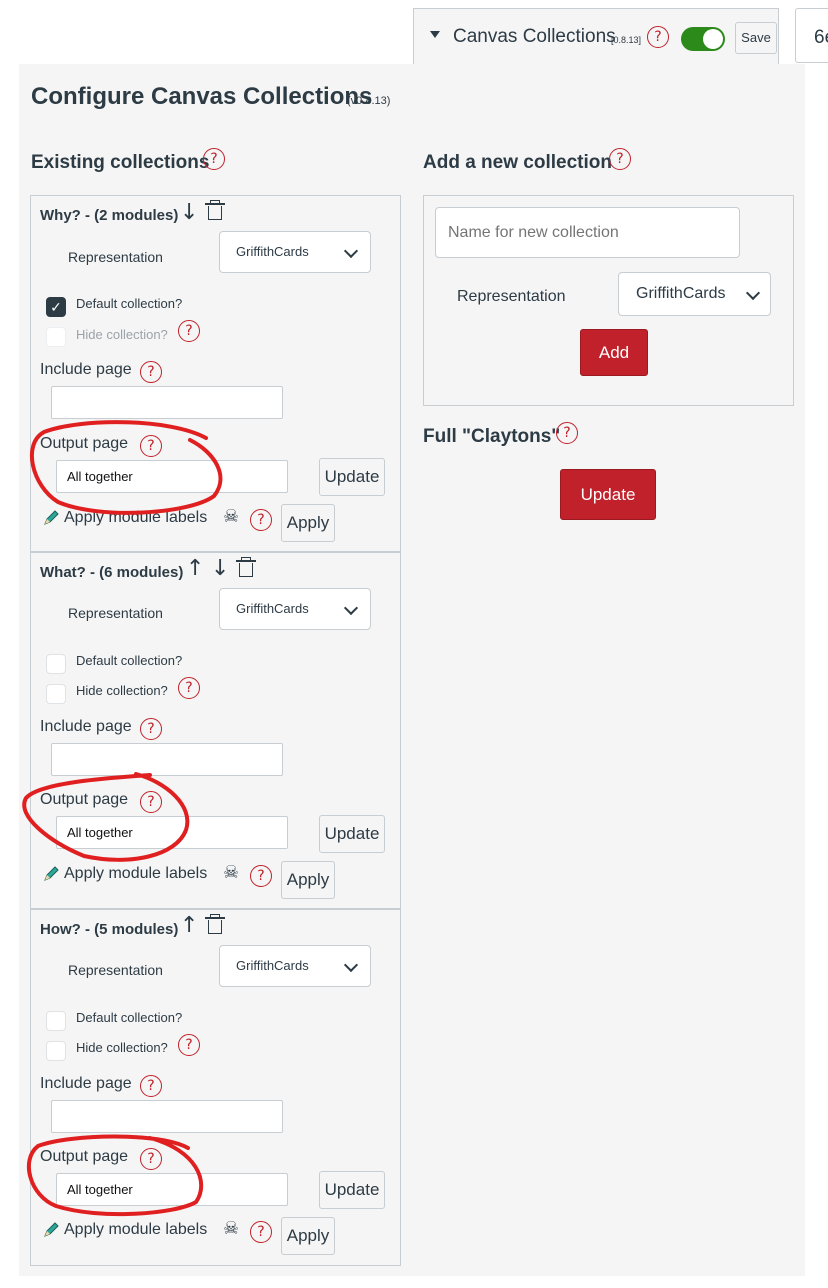 This screenshot has height=1288, width=828. I want to click on collection-title: Why? - (2 modules), so click(109, 215).